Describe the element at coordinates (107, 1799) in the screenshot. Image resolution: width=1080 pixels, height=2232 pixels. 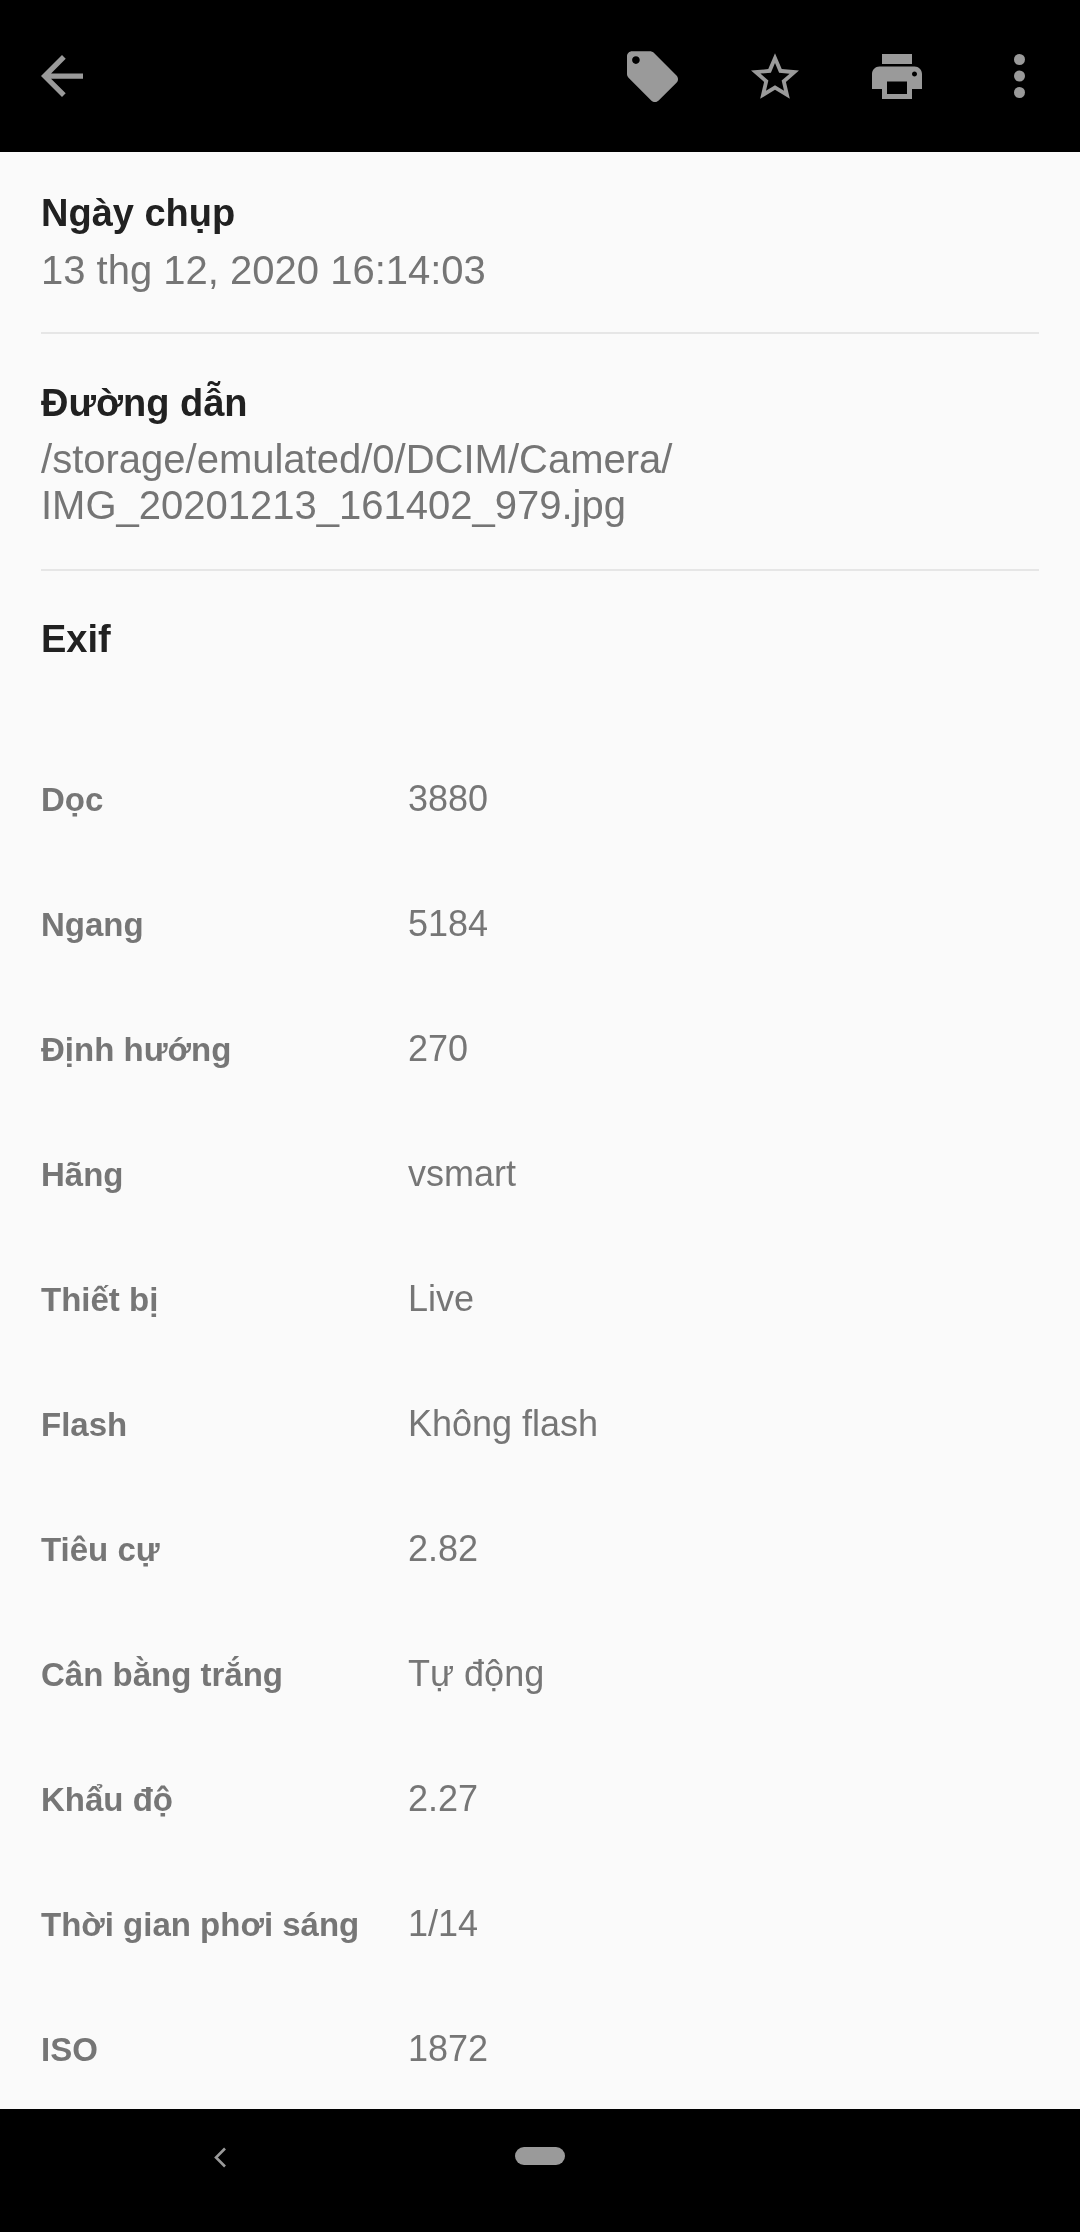
I see `exif-label: Khẩu độ` at that location.